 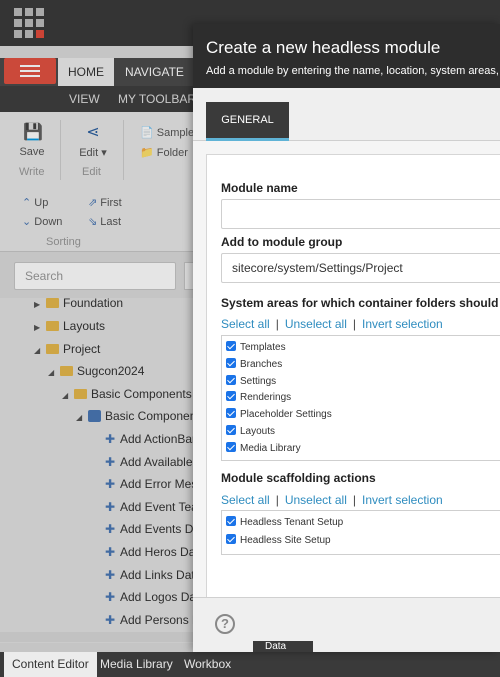 I want to click on tab-workbox: Workbox, so click(x=207, y=664).